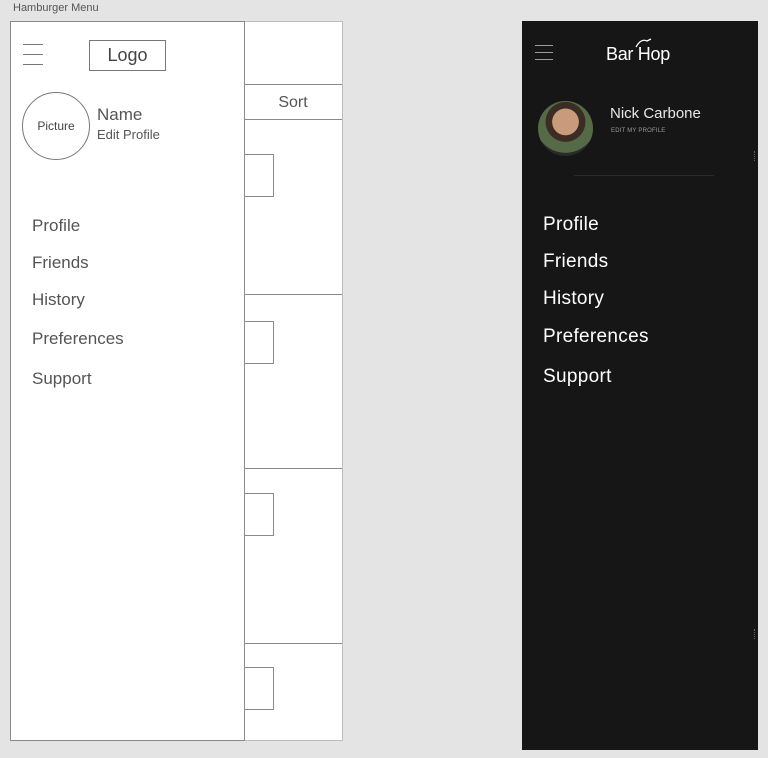 The image size is (768, 758). I want to click on edit-profile-link: EDIT MY PROFILE, so click(638, 131).